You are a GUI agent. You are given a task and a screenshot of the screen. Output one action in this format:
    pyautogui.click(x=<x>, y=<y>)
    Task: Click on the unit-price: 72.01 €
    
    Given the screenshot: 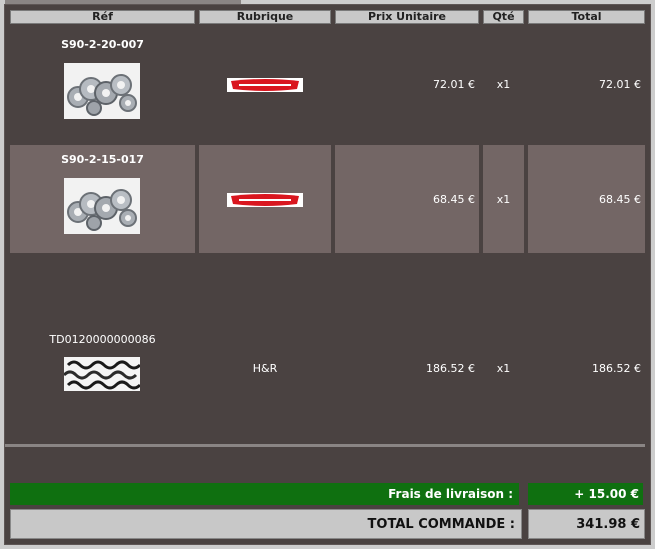 What is the action you would take?
    pyautogui.click(x=454, y=84)
    